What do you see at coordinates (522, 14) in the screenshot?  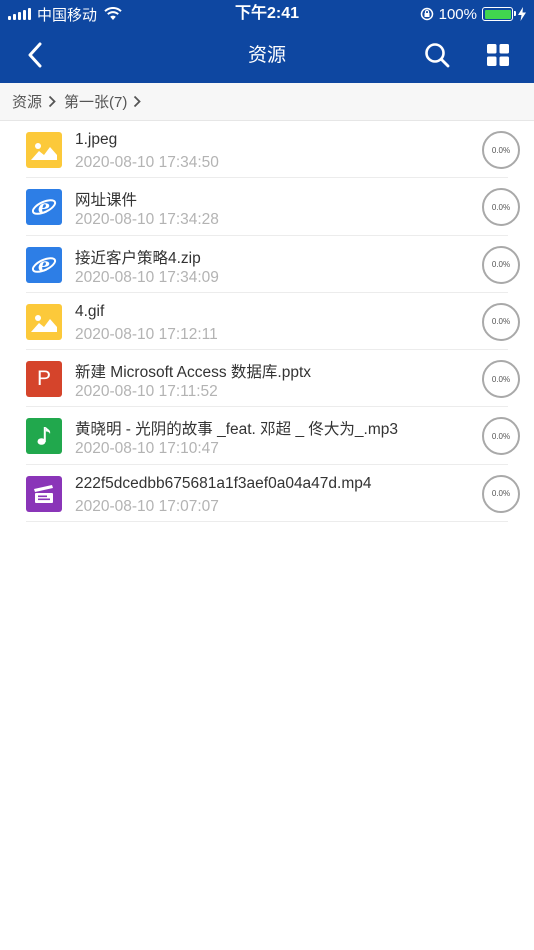 I see `charging-icon` at bounding box center [522, 14].